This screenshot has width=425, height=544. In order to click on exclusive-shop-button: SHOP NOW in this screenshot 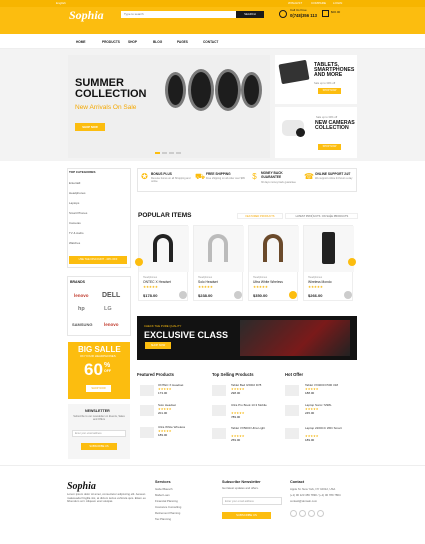, I will do `click(158, 345)`.